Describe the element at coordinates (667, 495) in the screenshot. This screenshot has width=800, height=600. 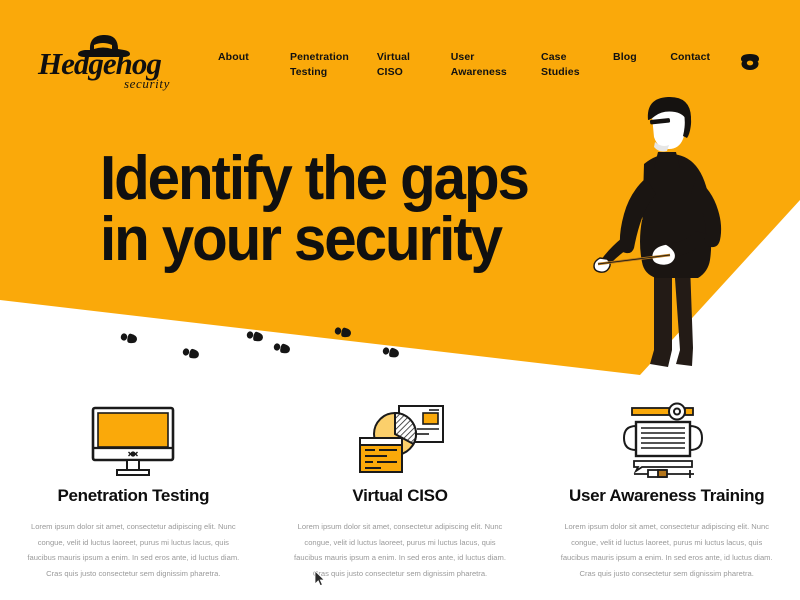
I see `feature-title: User Awareness Training` at that location.